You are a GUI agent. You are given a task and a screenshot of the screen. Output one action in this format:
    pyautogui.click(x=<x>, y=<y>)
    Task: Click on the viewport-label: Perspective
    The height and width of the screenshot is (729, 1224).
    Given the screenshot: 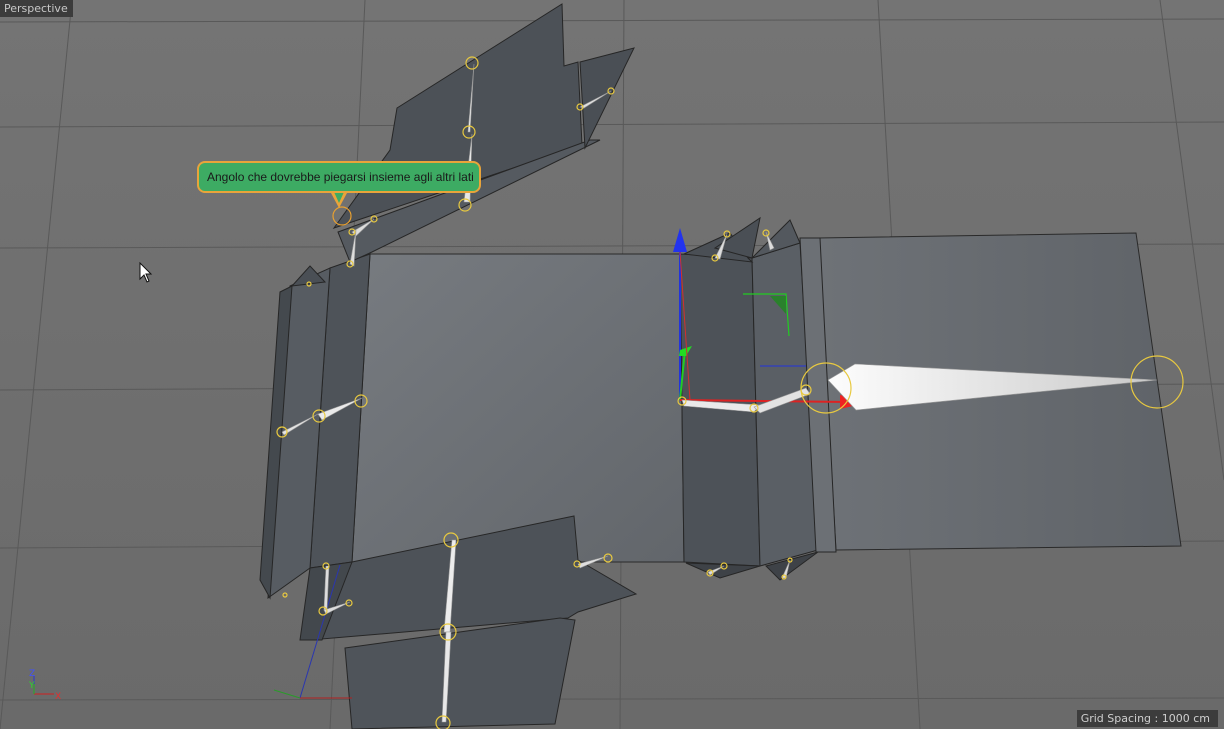 What is the action you would take?
    pyautogui.click(x=36, y=8)
    